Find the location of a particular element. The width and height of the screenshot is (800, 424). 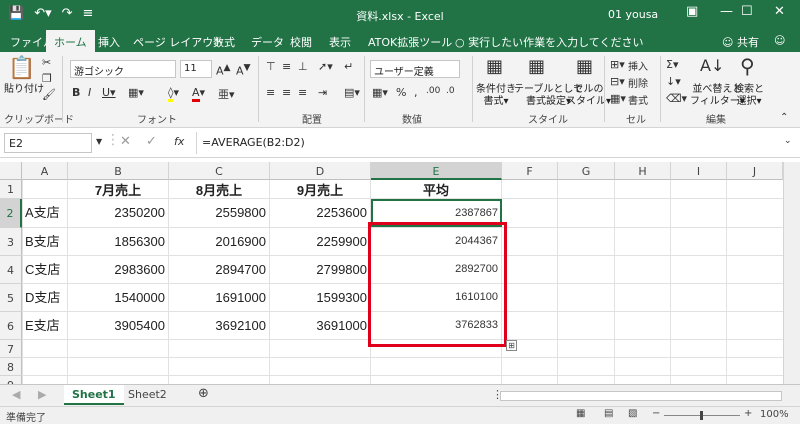

merge-center-icon: ▤▾ is located at coordinates (352, 92).